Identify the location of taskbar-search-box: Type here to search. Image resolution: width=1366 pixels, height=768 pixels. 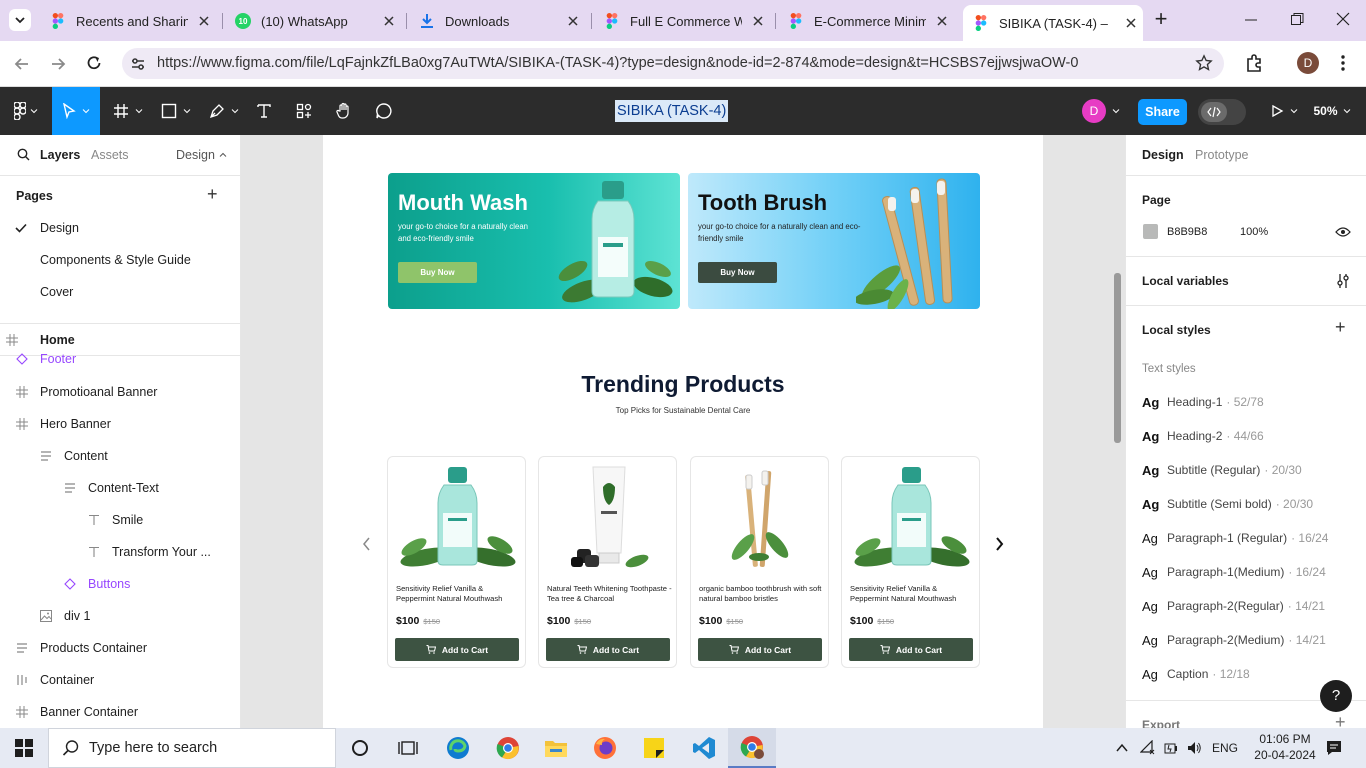
(192, 748).